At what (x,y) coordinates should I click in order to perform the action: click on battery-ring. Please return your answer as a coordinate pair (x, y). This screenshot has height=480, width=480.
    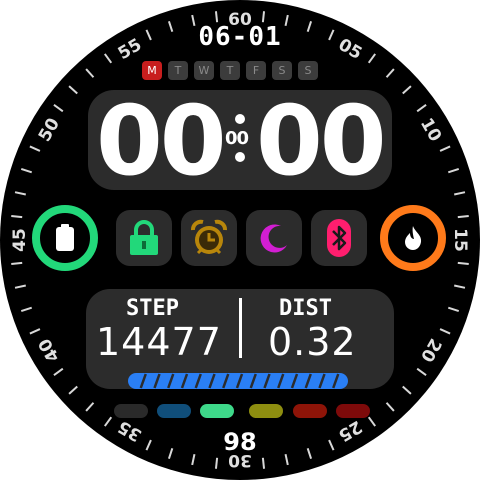
    Looking at the image, I should click on (65, 238).